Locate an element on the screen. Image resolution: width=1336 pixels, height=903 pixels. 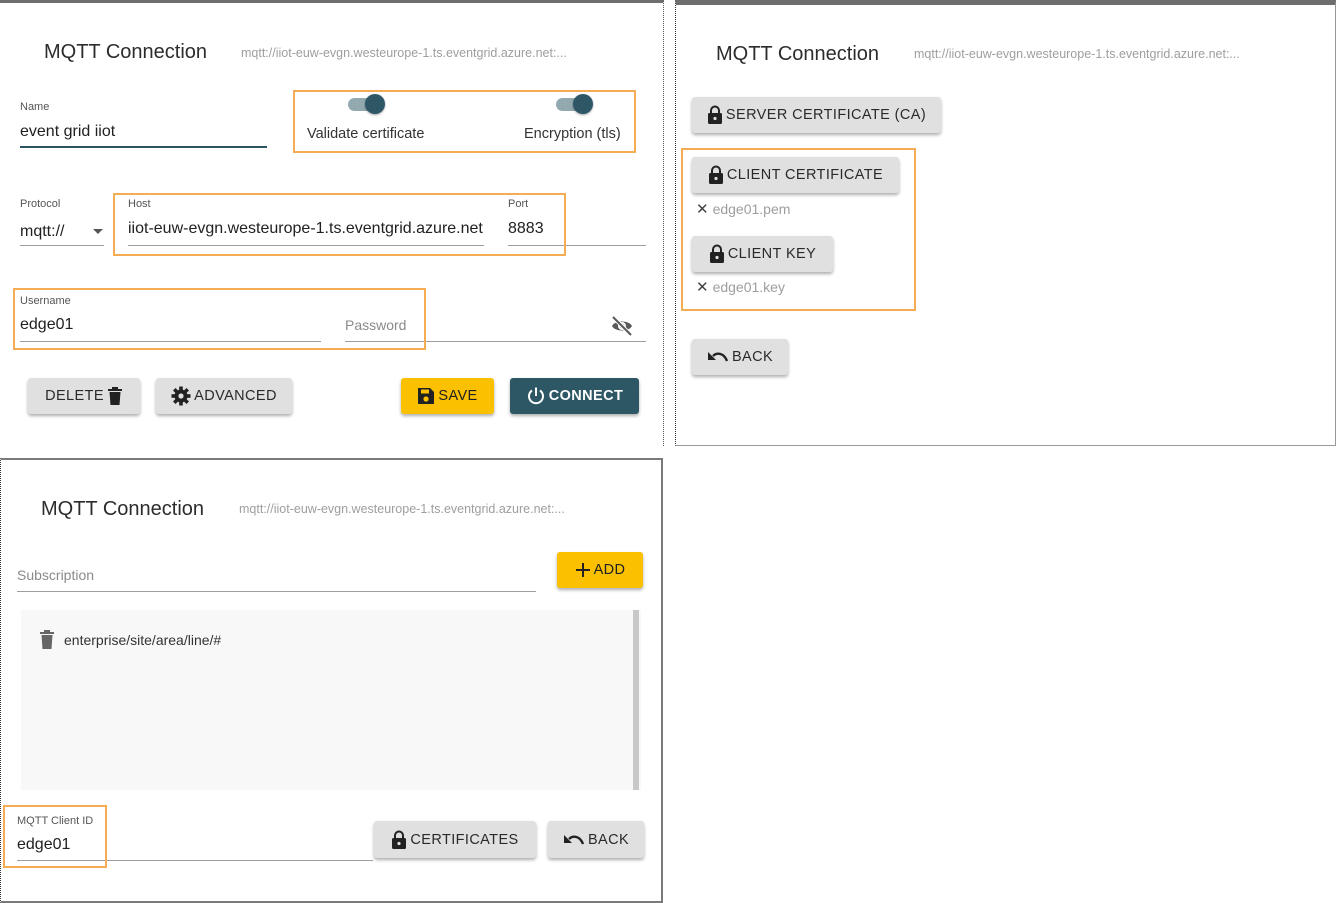
username-field: edge01 is located at coordinates (170, 328).